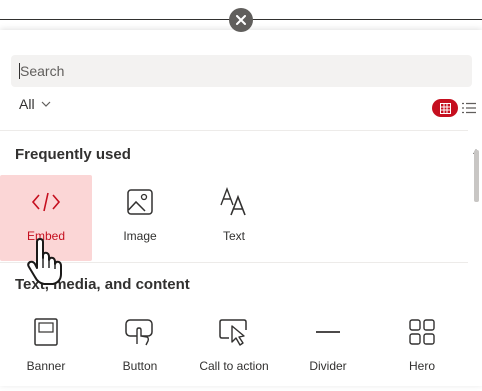 The width and height of the screenshot is (482, 391). Describe the element at coordinates (476, 258) in the screenshot. I see `scrollbar` at that location.